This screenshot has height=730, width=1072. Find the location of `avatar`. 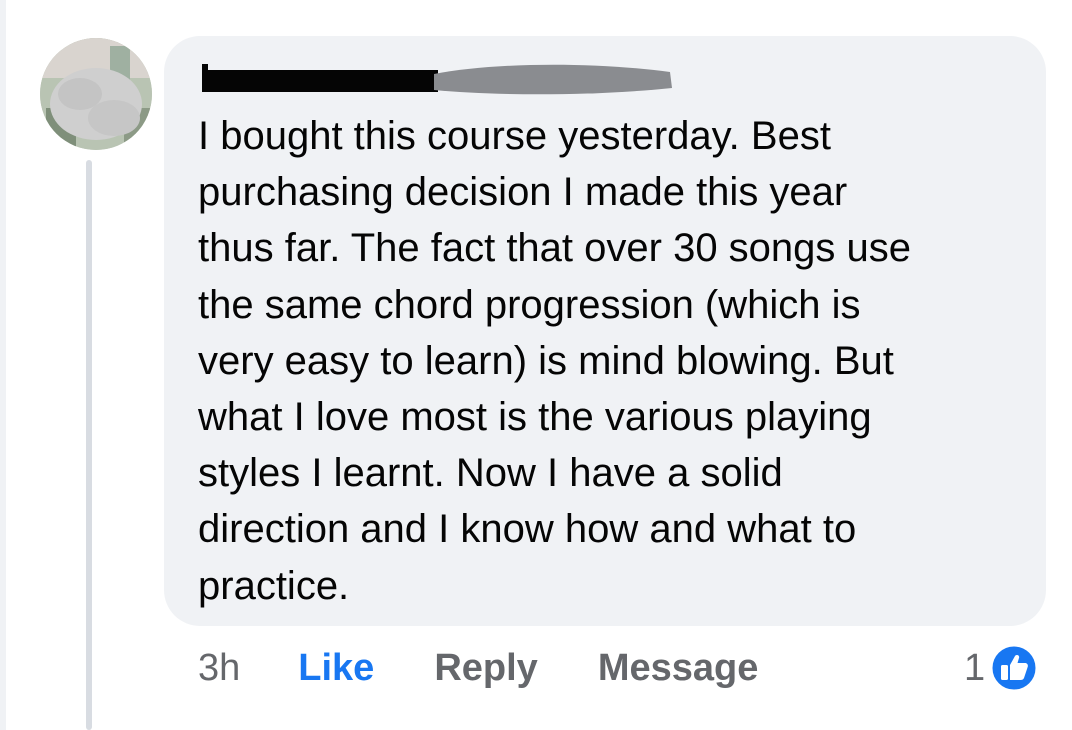

avatar is located at coordinates (96, 94).